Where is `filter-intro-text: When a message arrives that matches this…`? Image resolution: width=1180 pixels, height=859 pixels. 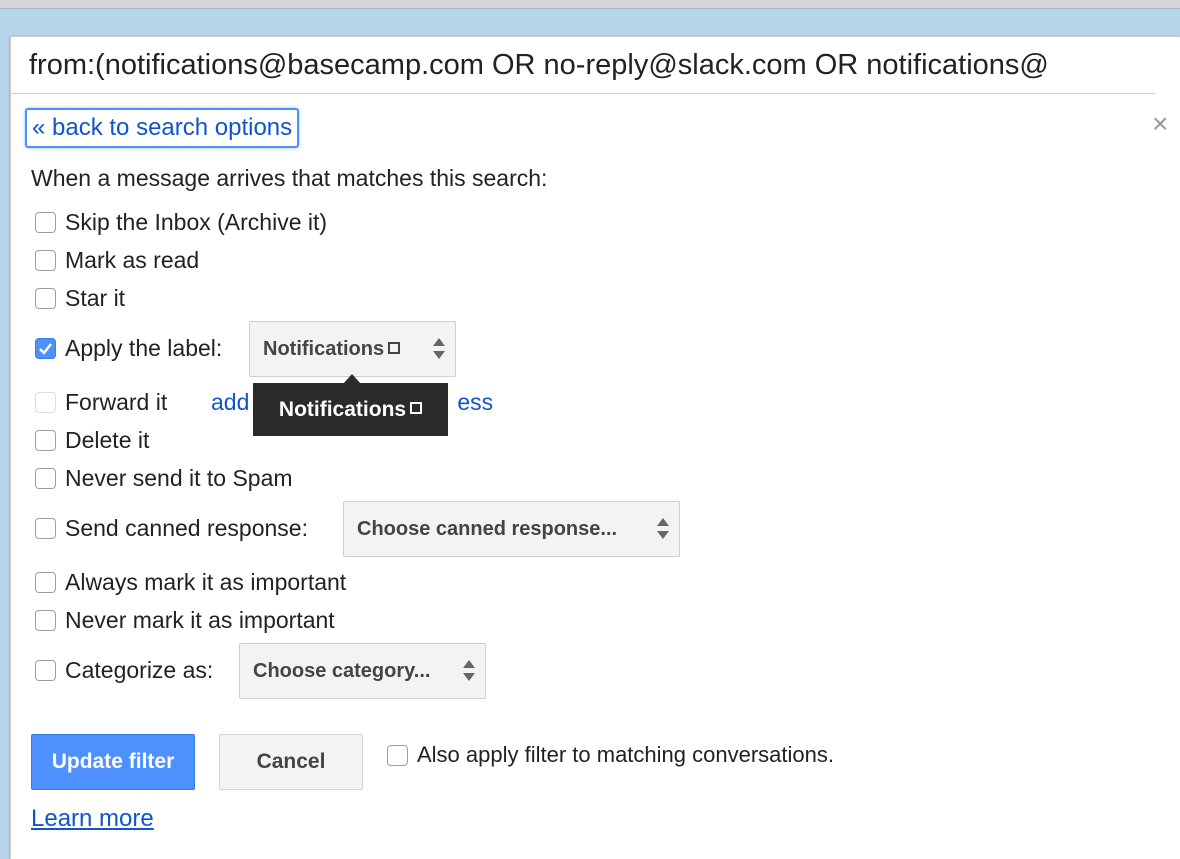
filter-intro-text: When a message arrives that matches this… is located at coordinates (289, 178).